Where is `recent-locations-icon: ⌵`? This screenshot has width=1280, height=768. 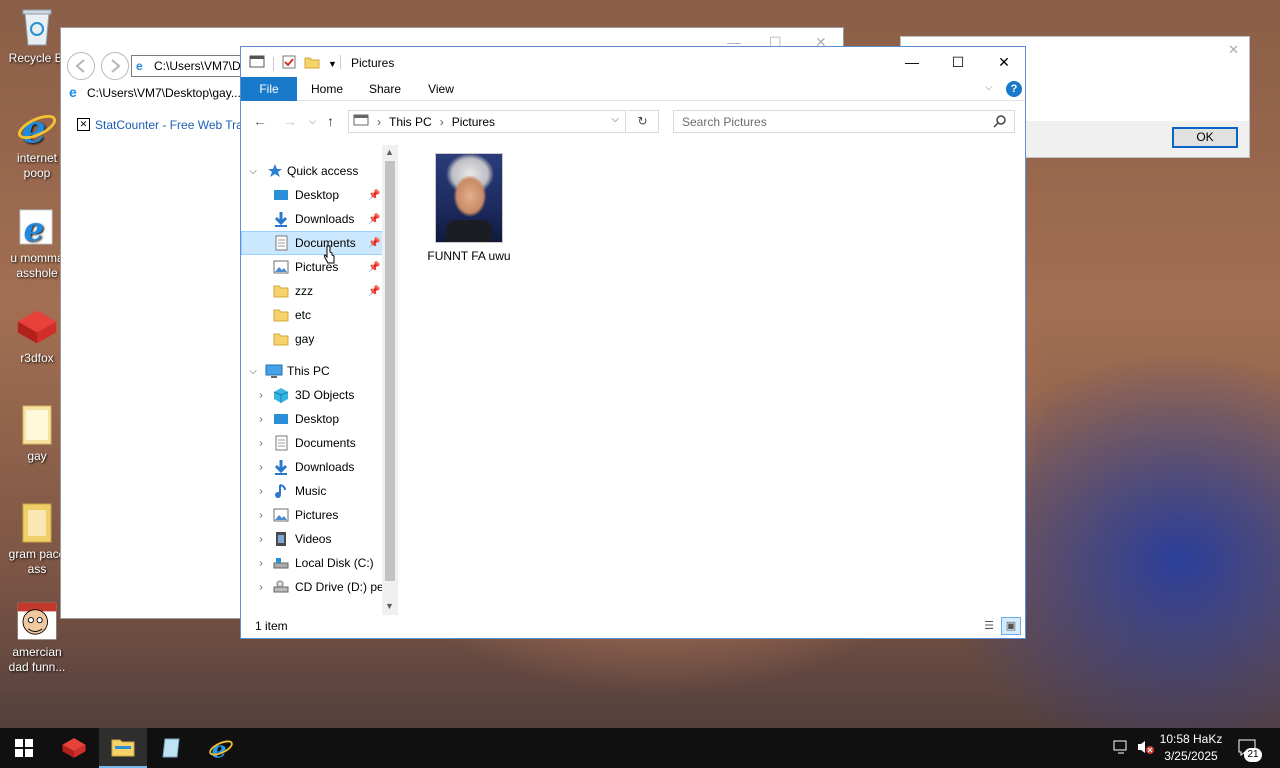
recent-locations-icon: ⌵ is located at coordinates (312, 121).